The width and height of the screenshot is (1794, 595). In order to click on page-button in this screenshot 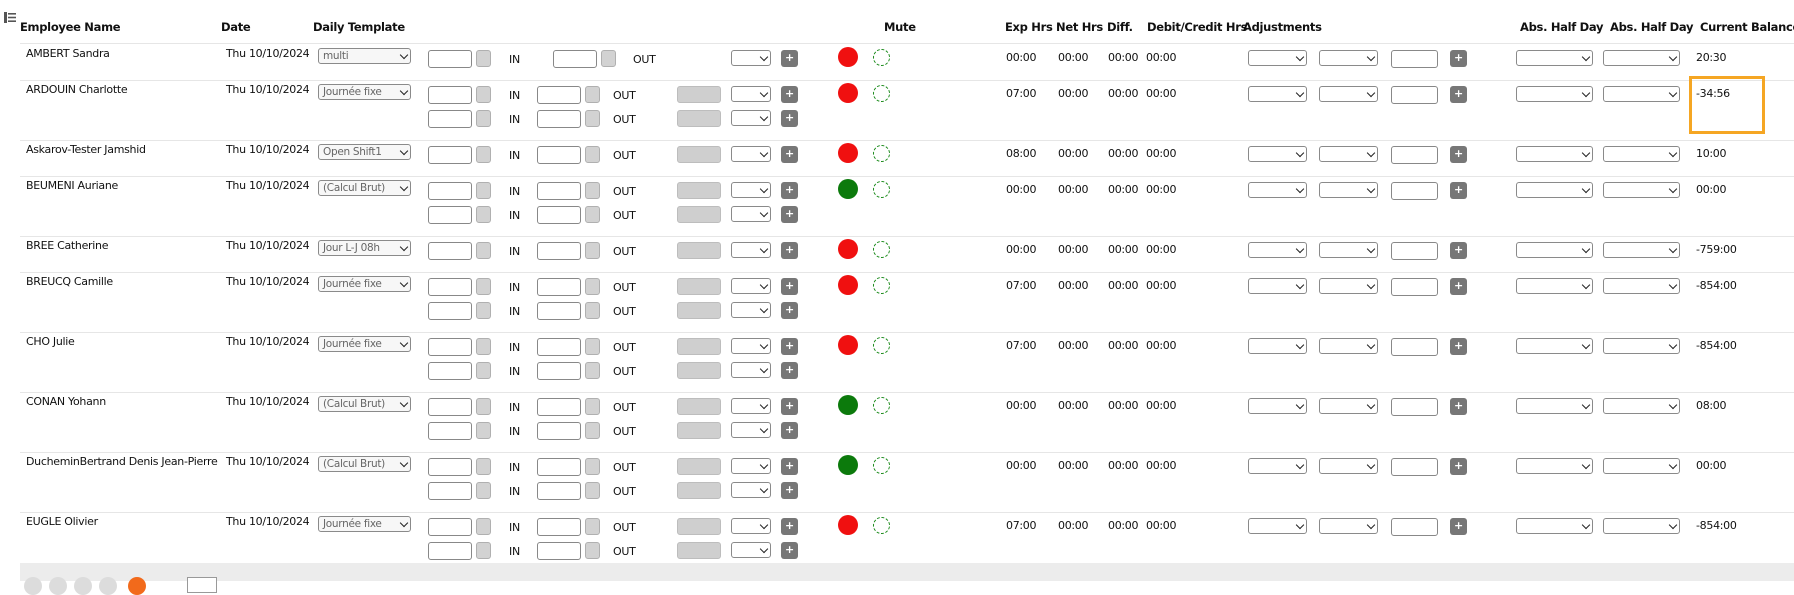, I will do `click(33, 586)`.